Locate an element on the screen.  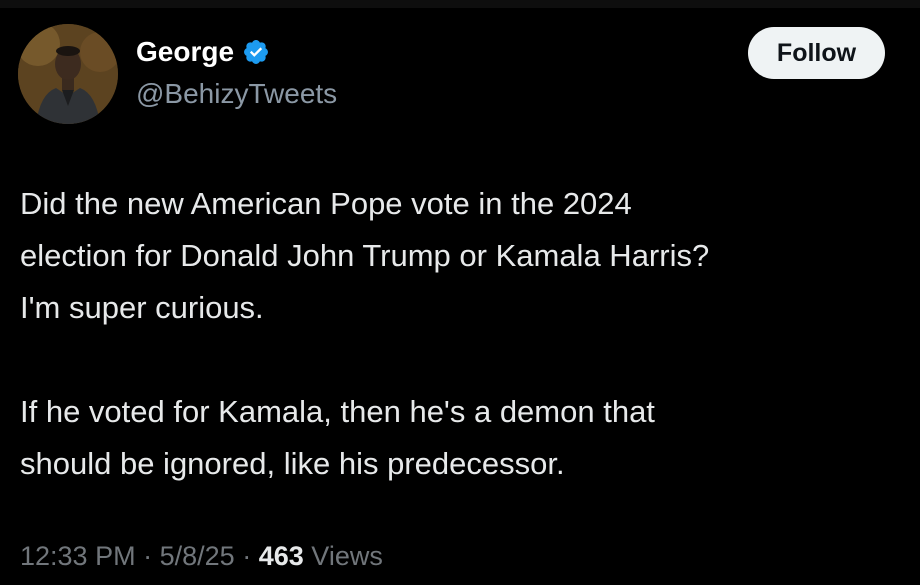
tweet-meta: 12:33 PM · 5/8/25 · 463 Views is located at coordinates (201, 556).